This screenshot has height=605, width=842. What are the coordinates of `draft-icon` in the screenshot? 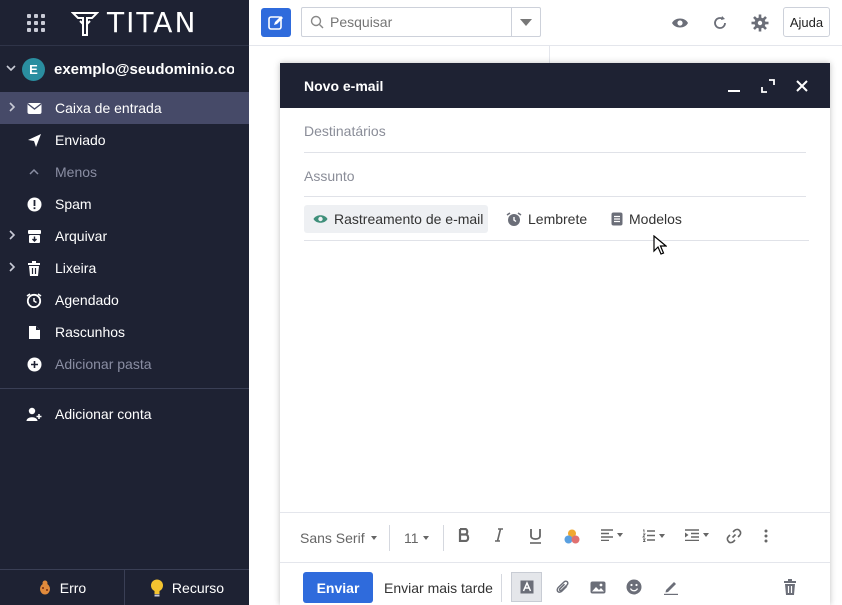 It's located at (34, 332).